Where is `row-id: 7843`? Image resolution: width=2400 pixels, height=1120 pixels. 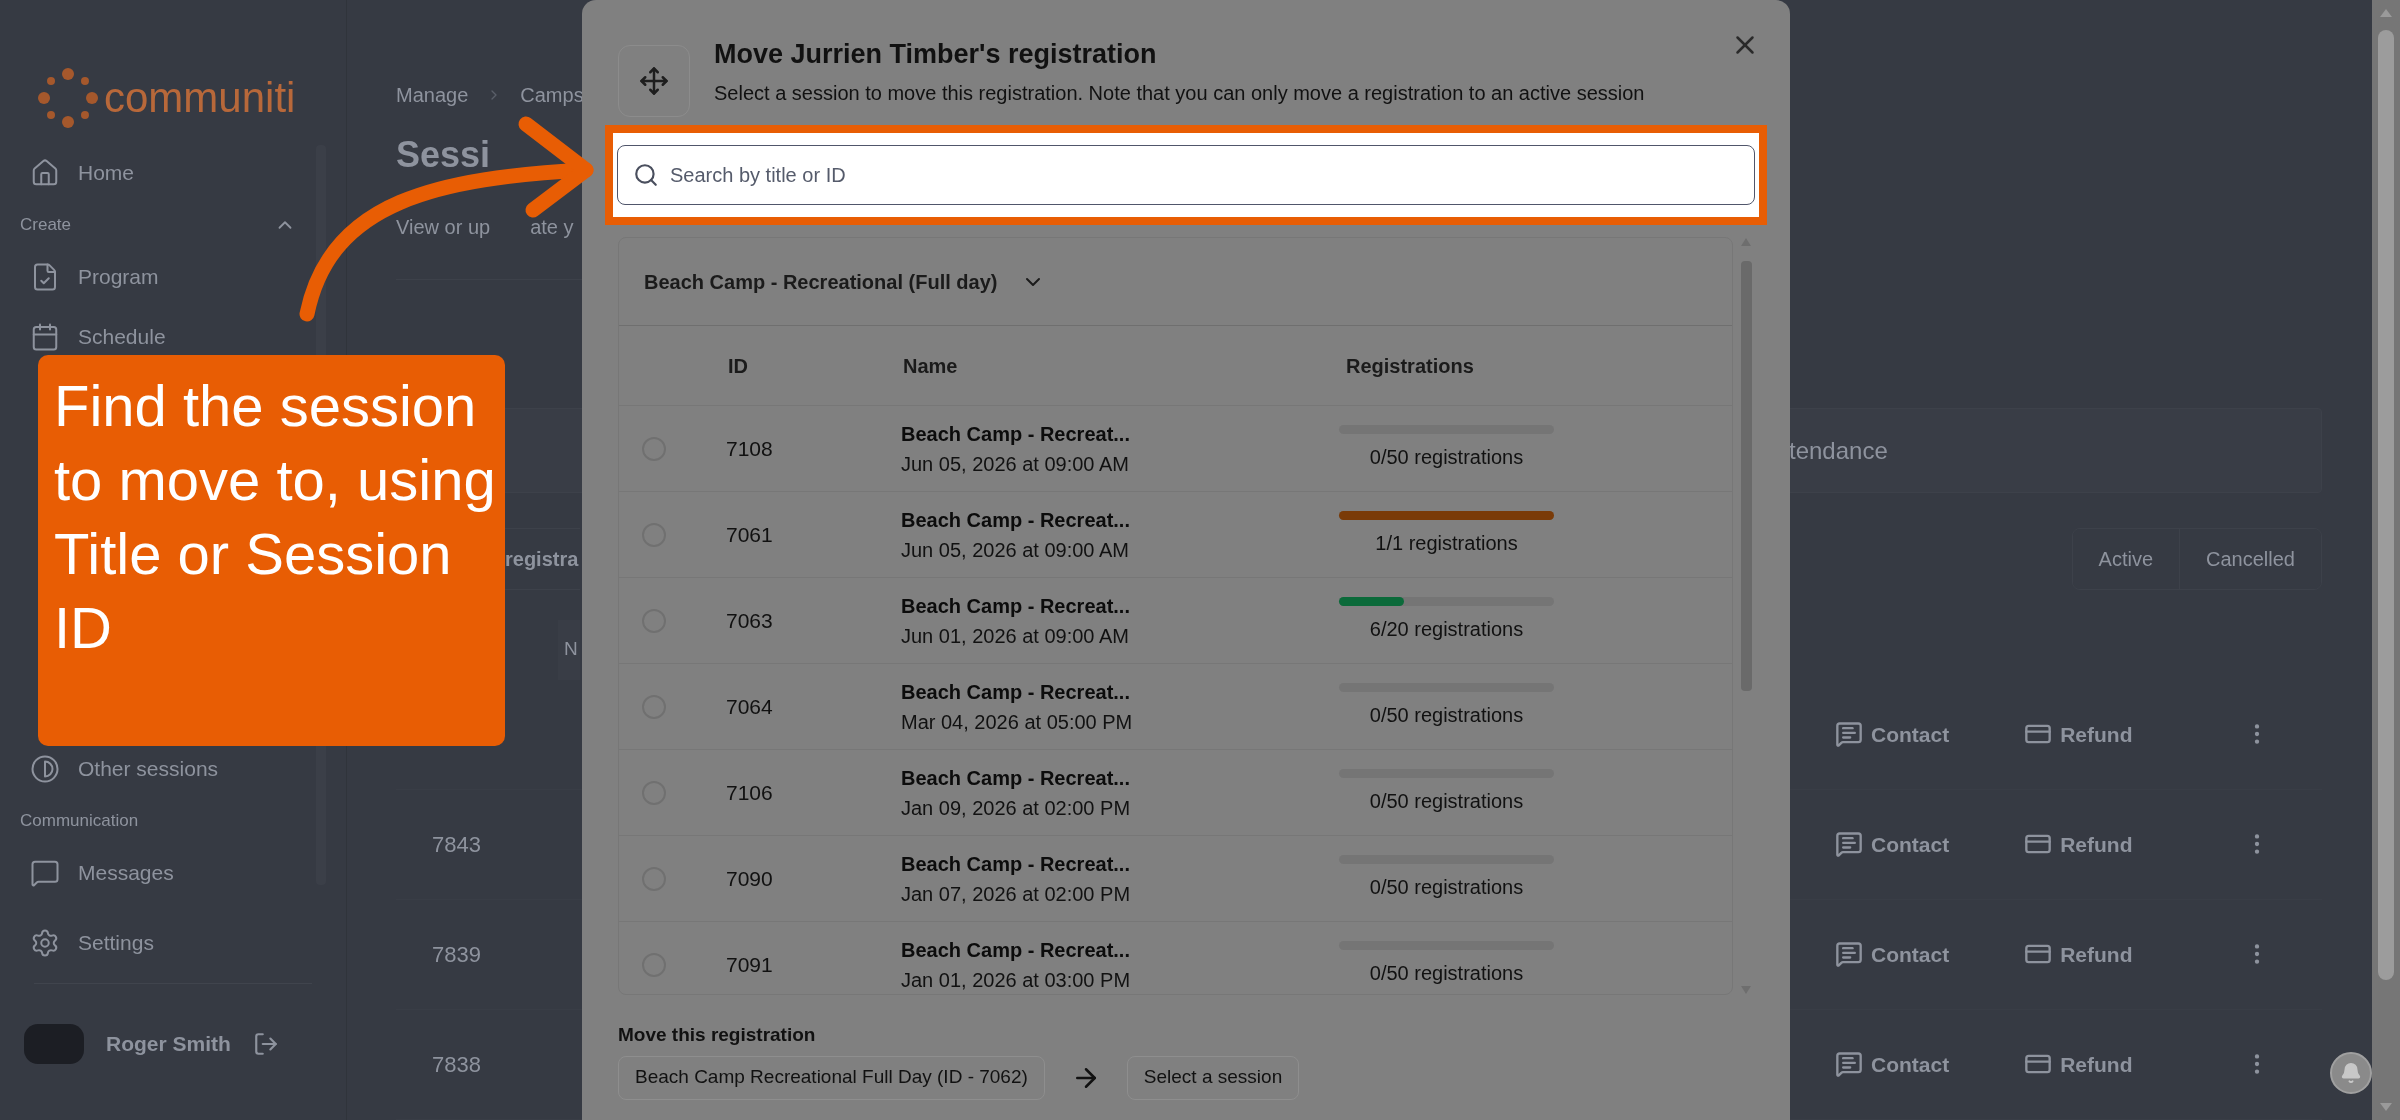
row-id: 7843 is located at coordinates (456, 844).